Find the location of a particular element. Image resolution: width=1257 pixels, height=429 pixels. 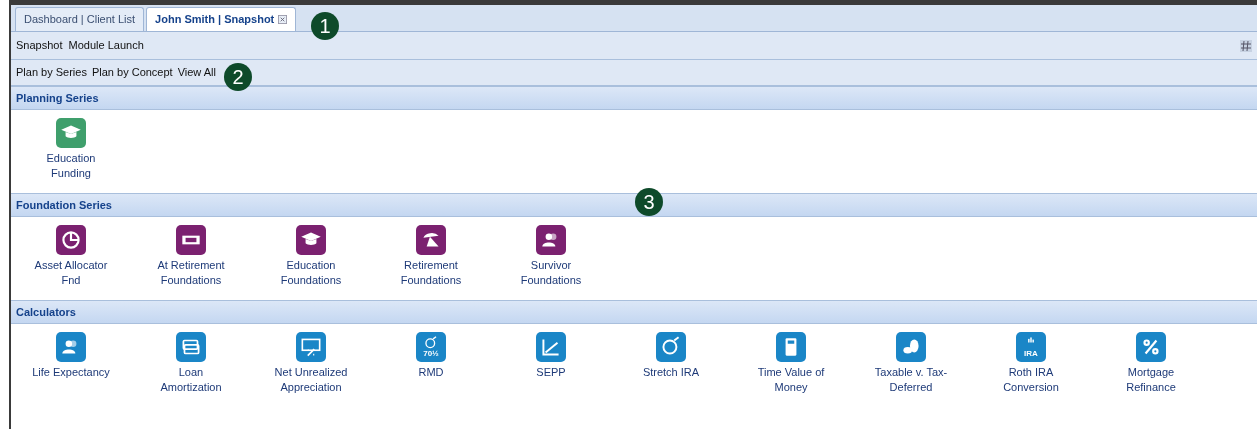

module-icon: IRA is located at coordinates (1031, 347).